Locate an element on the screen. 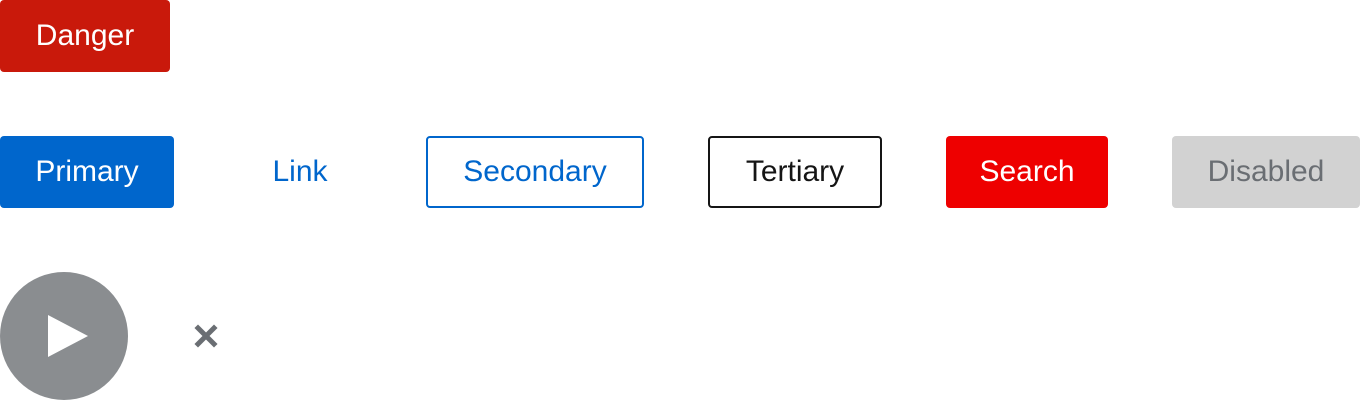 The height and width of the screenshot is (400, 1360). close-icon is located at coordinates (206, 336).